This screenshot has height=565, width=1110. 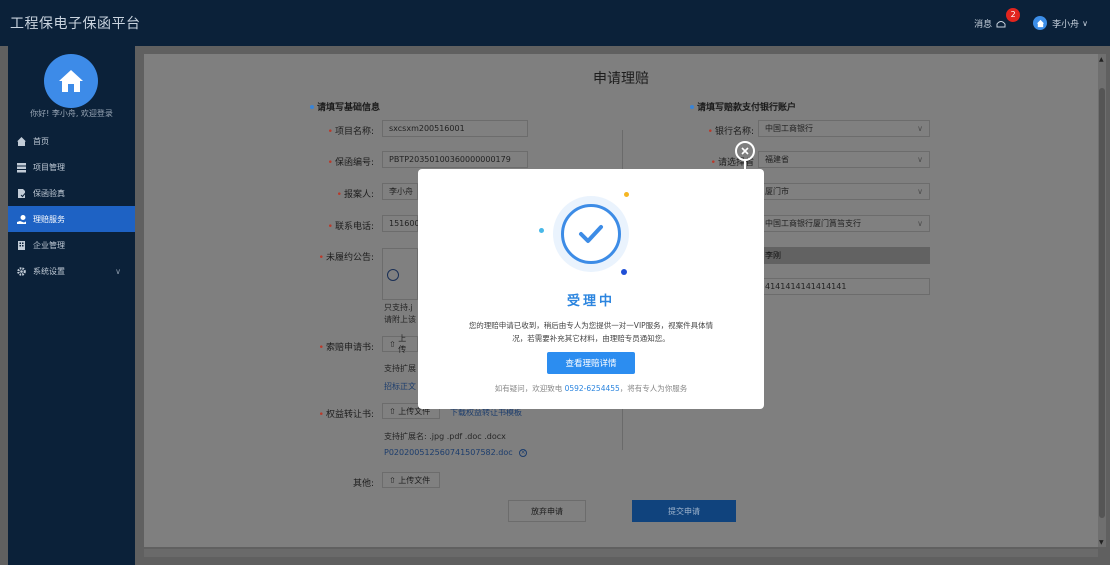 What do you see at coordinates (400, 274) in the screenshot?
I see `notice-upload-preview` at bounding box center [400, 274].